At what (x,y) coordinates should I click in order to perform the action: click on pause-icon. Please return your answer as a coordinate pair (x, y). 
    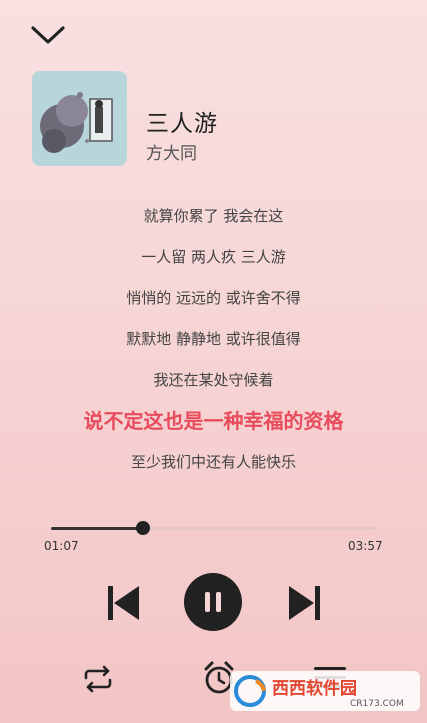
    Looking at the image, I should click on (213, 602).